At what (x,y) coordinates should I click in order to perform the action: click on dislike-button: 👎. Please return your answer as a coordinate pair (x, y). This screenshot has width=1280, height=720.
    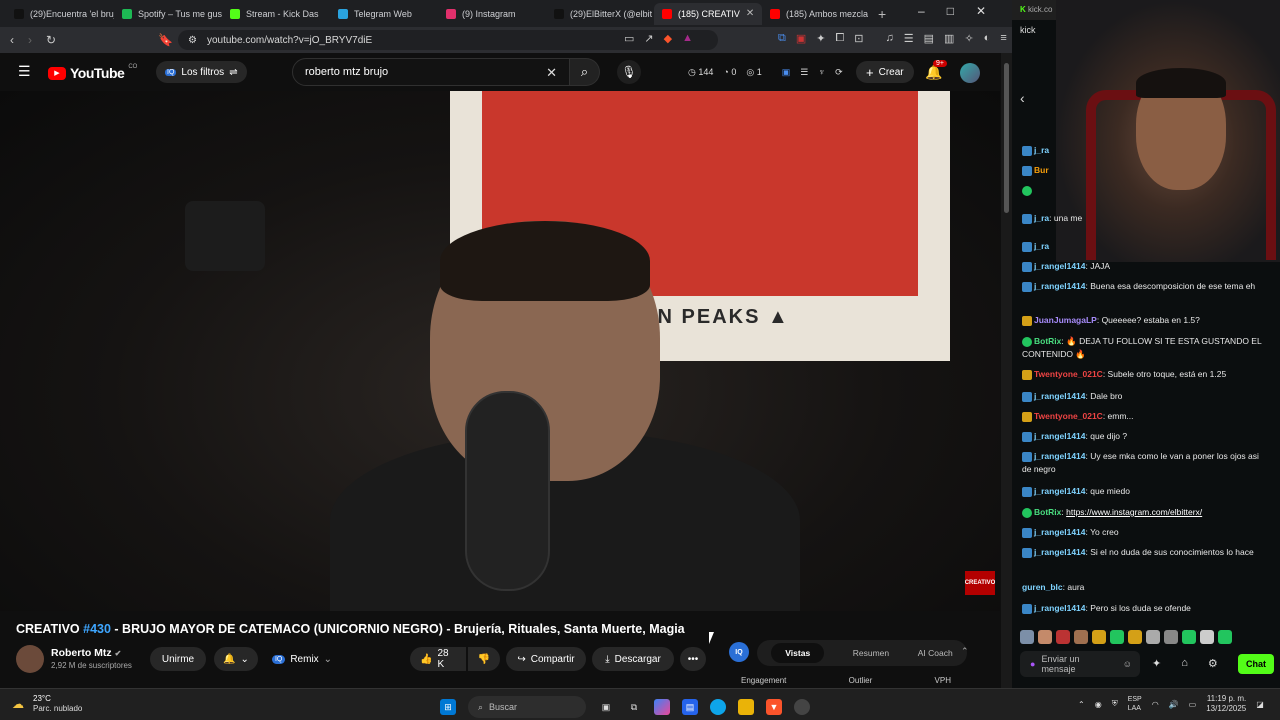
    Looking at the image, I should click on (484, 659).